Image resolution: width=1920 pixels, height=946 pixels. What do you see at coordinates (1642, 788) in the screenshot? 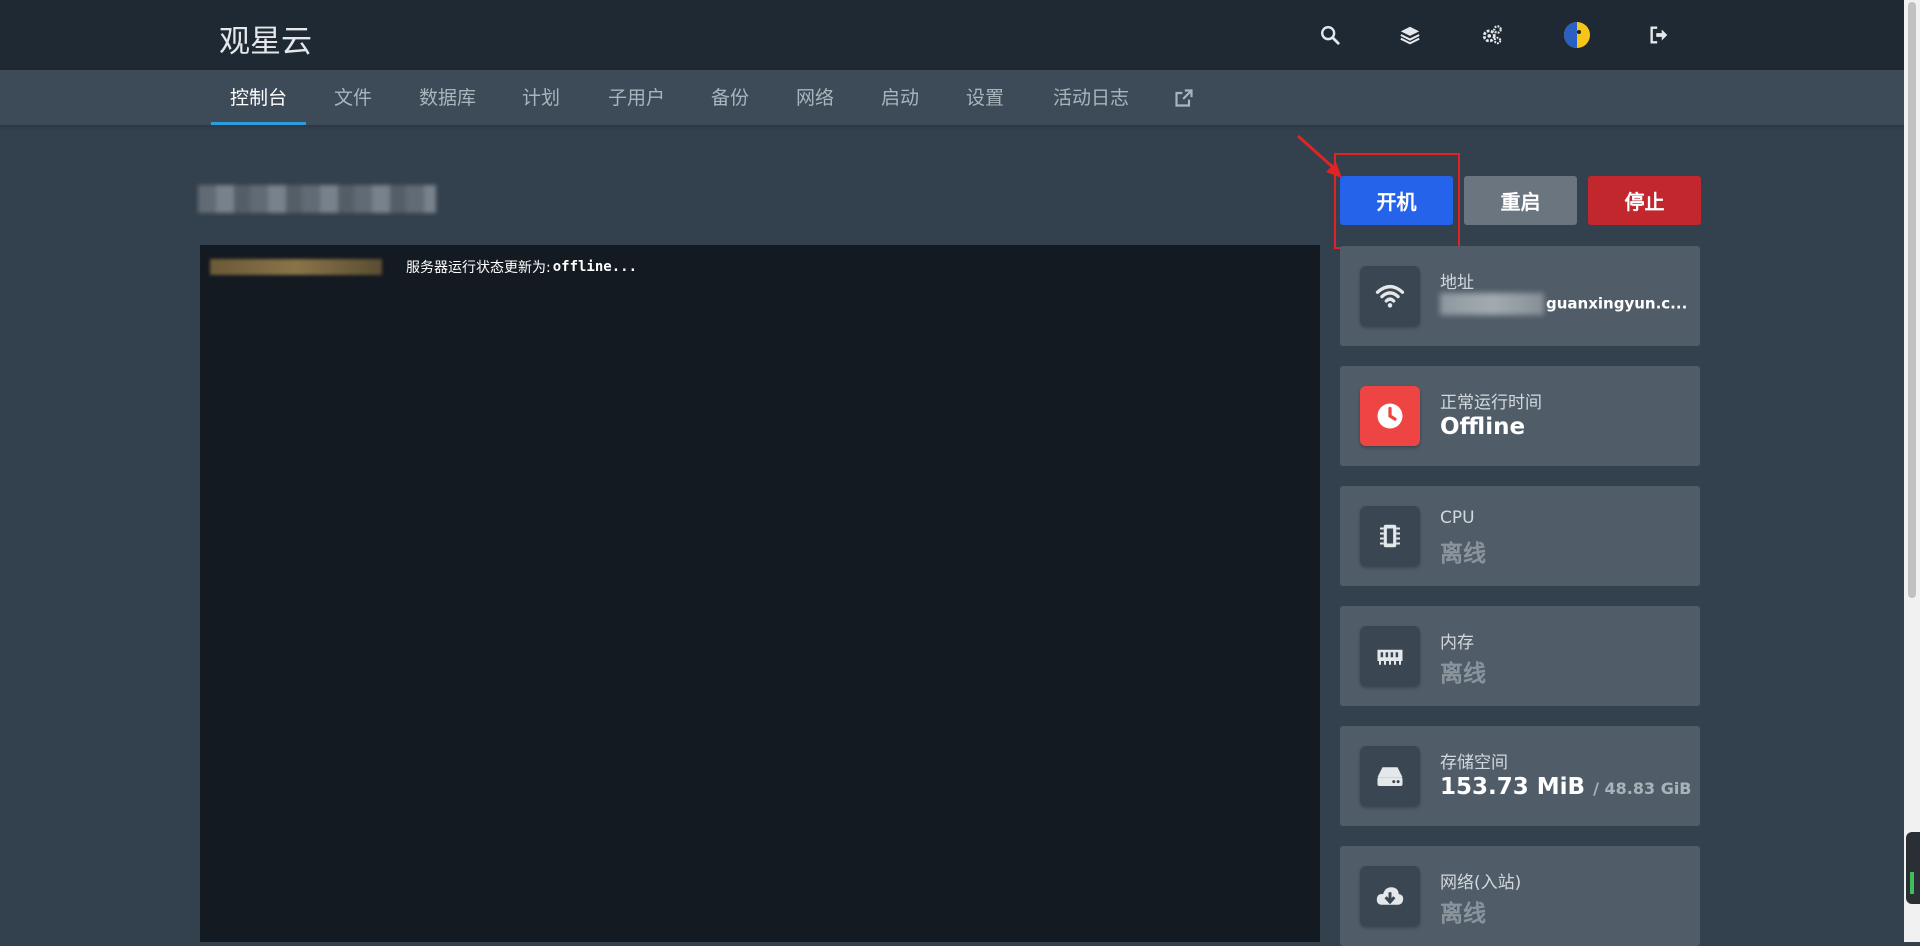
I see `storage-limit: / 48.83 GiB` at bounding box center [1642, 788].